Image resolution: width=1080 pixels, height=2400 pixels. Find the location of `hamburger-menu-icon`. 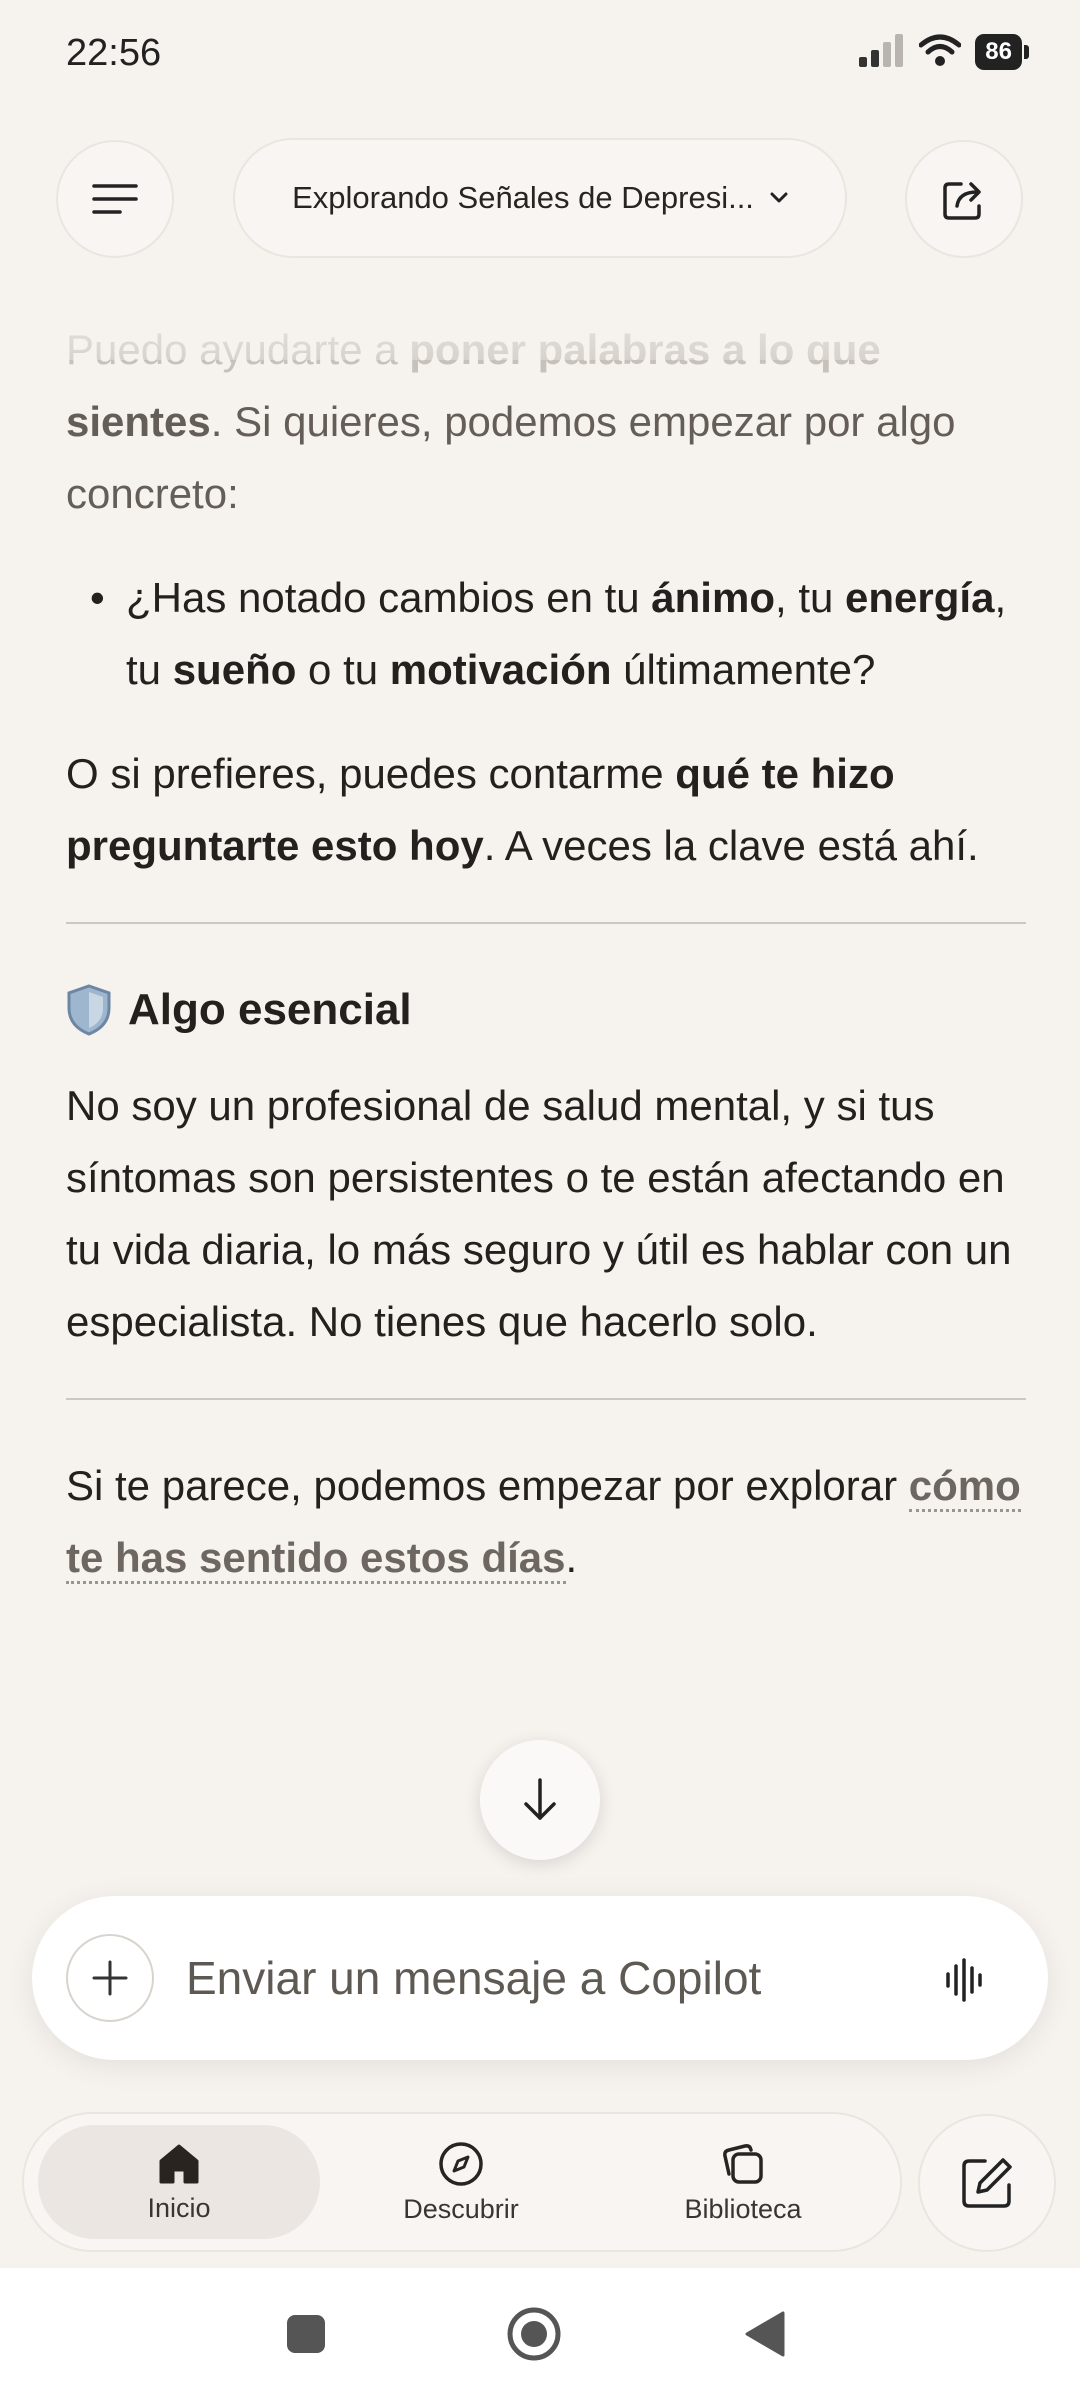

hamburger-menu-icon is located at coordinates (115, 199).